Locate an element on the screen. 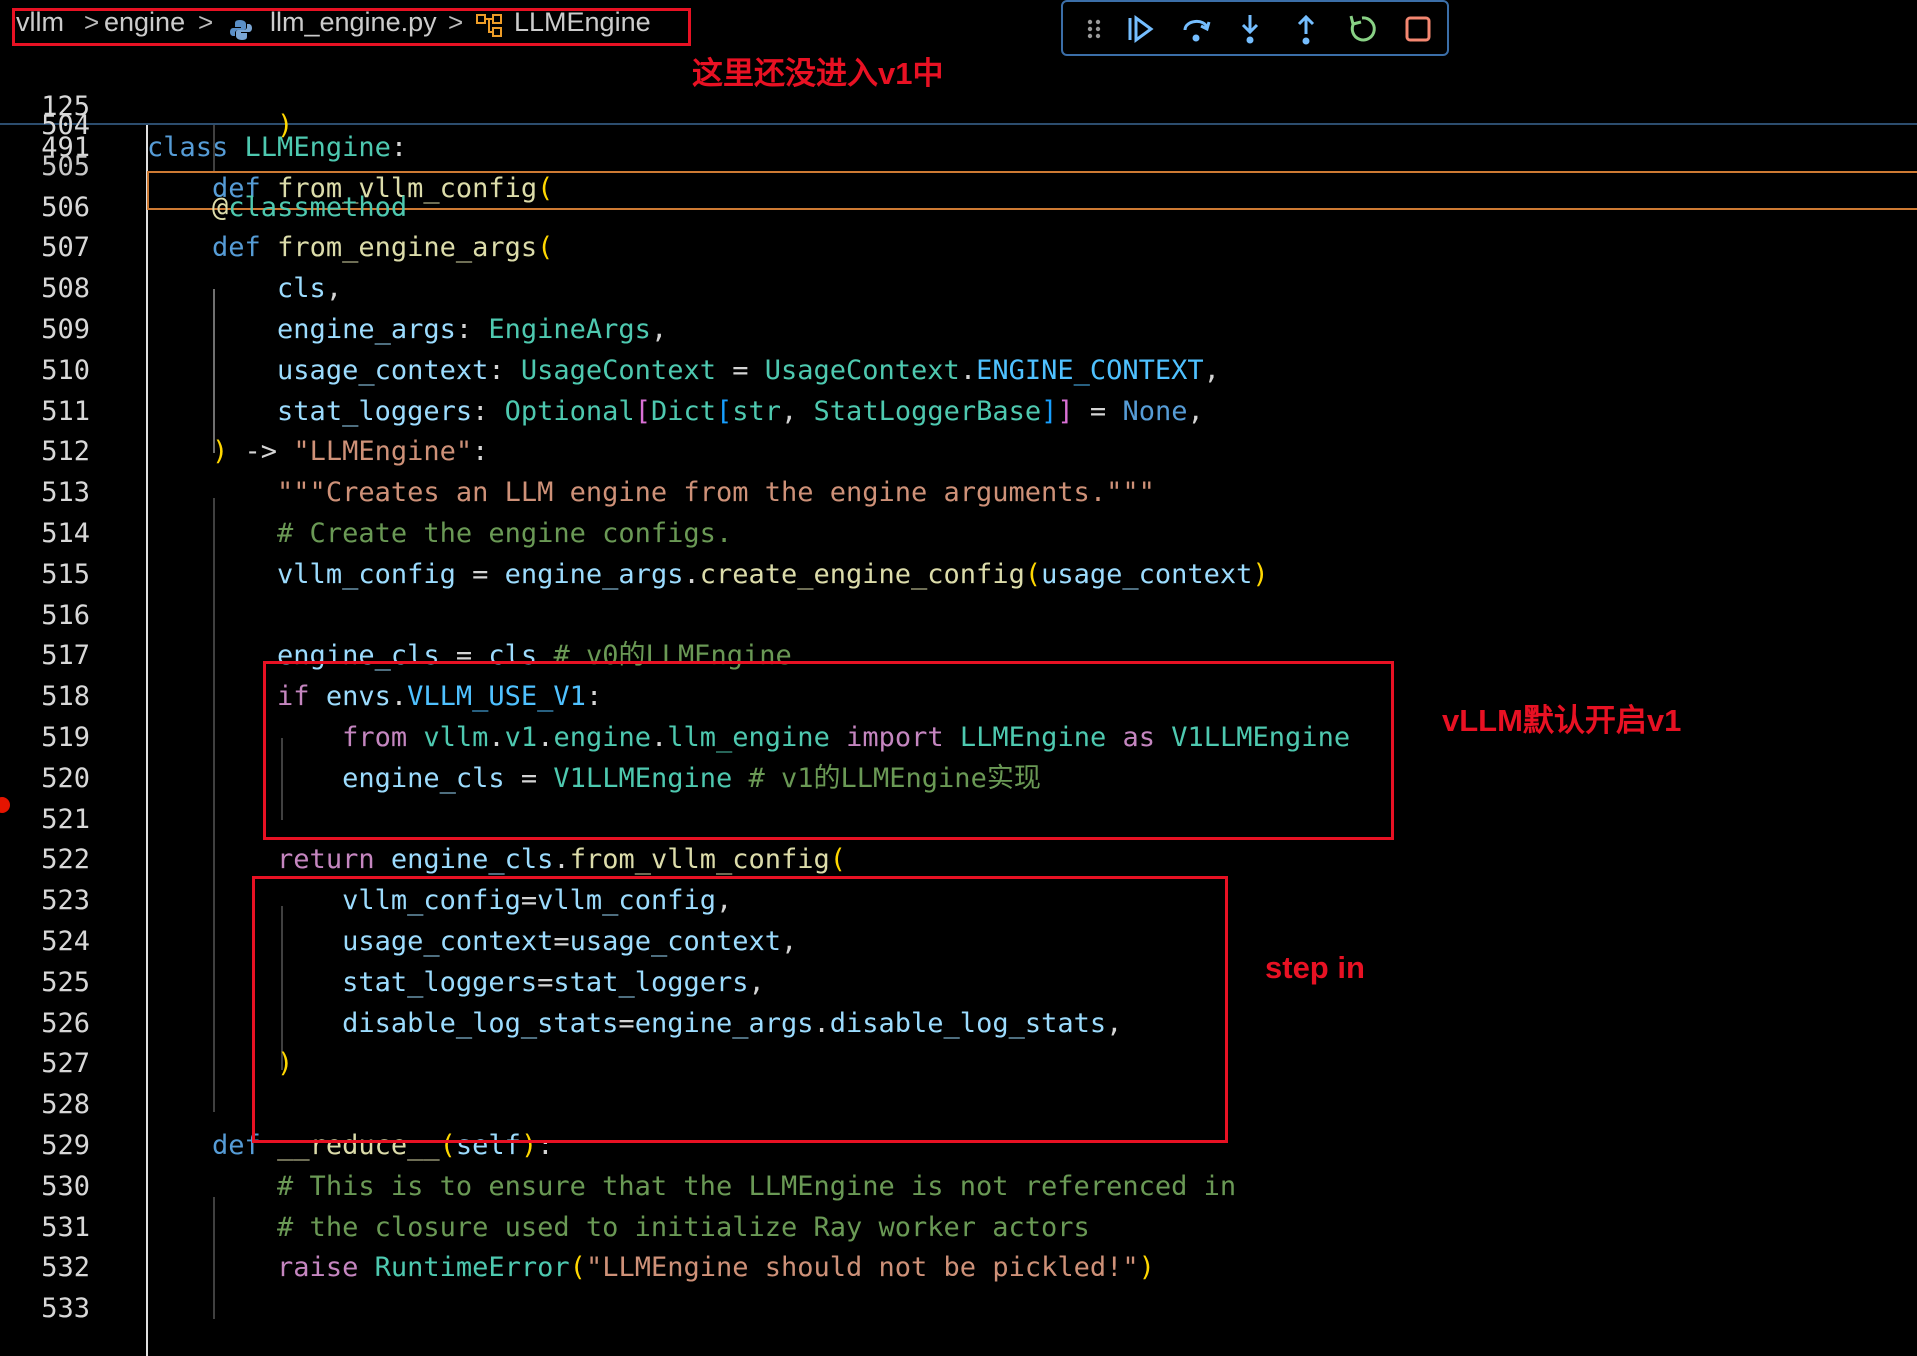  code-token: [ is located at coordinates (724, 411).